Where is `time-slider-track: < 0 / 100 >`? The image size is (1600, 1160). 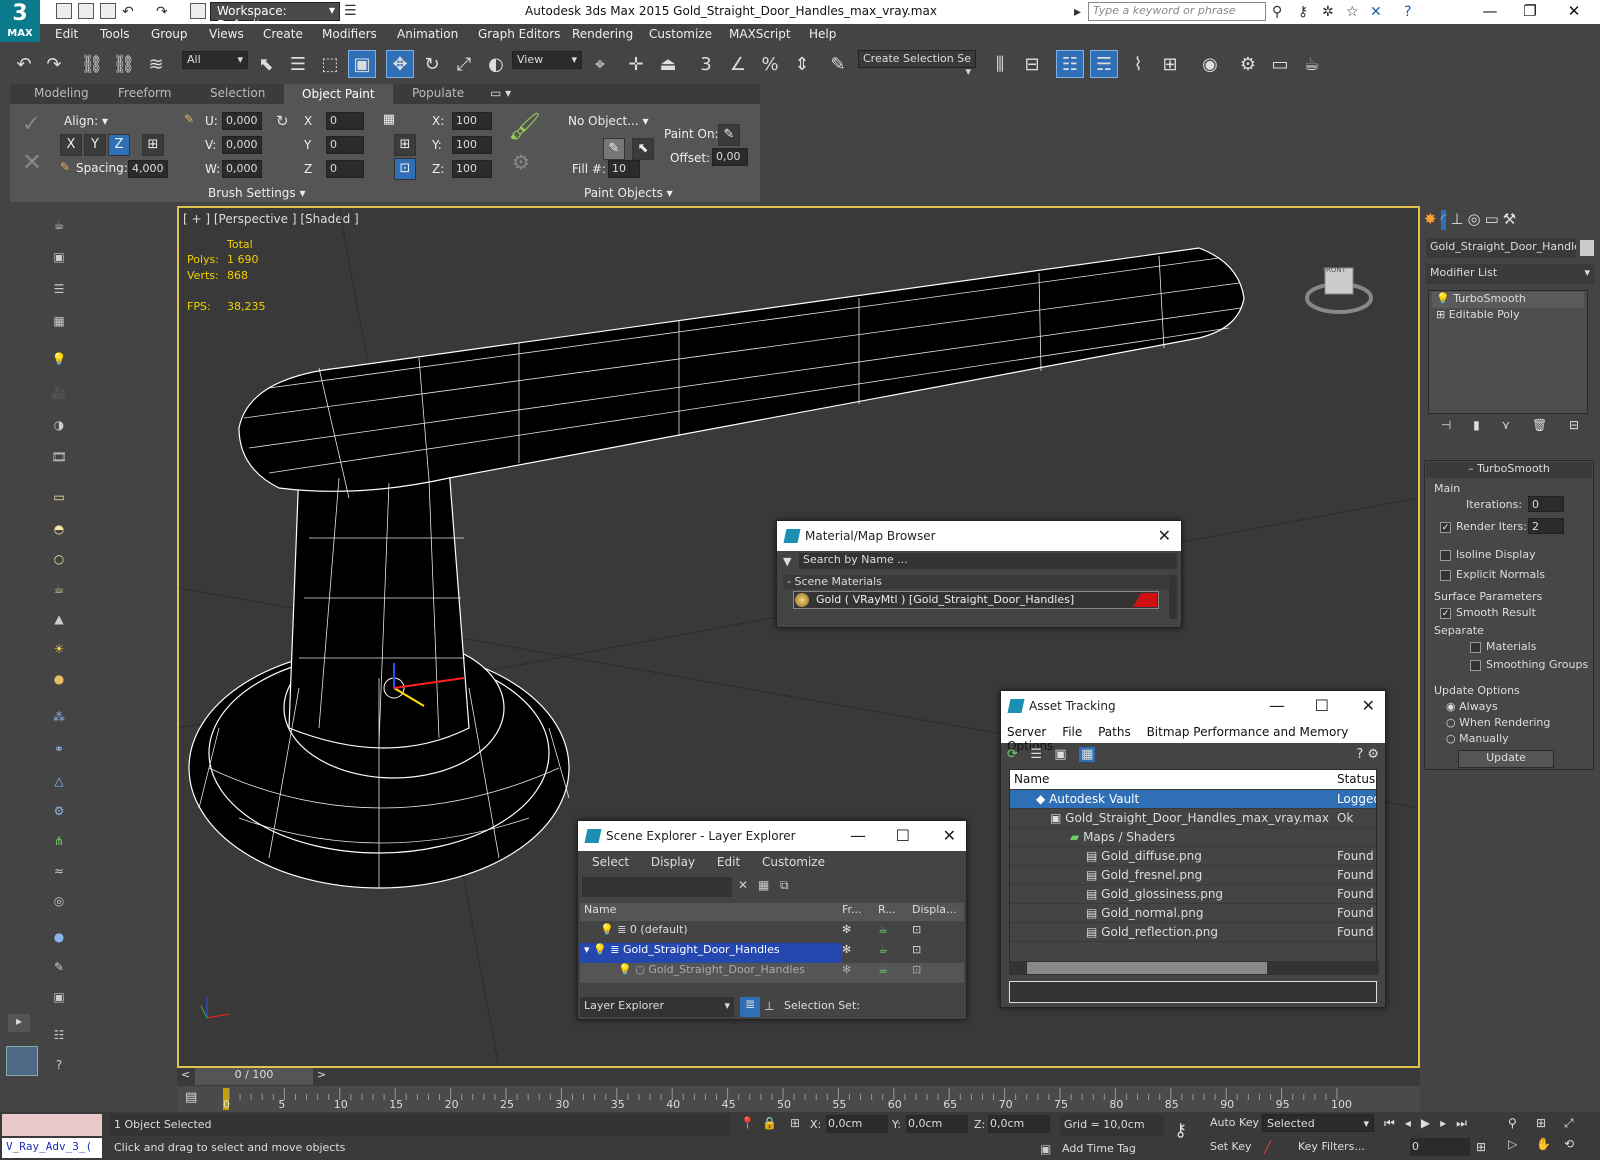 time-slider-track: < 0 / 100 > is located at coordinates (798, 1077).